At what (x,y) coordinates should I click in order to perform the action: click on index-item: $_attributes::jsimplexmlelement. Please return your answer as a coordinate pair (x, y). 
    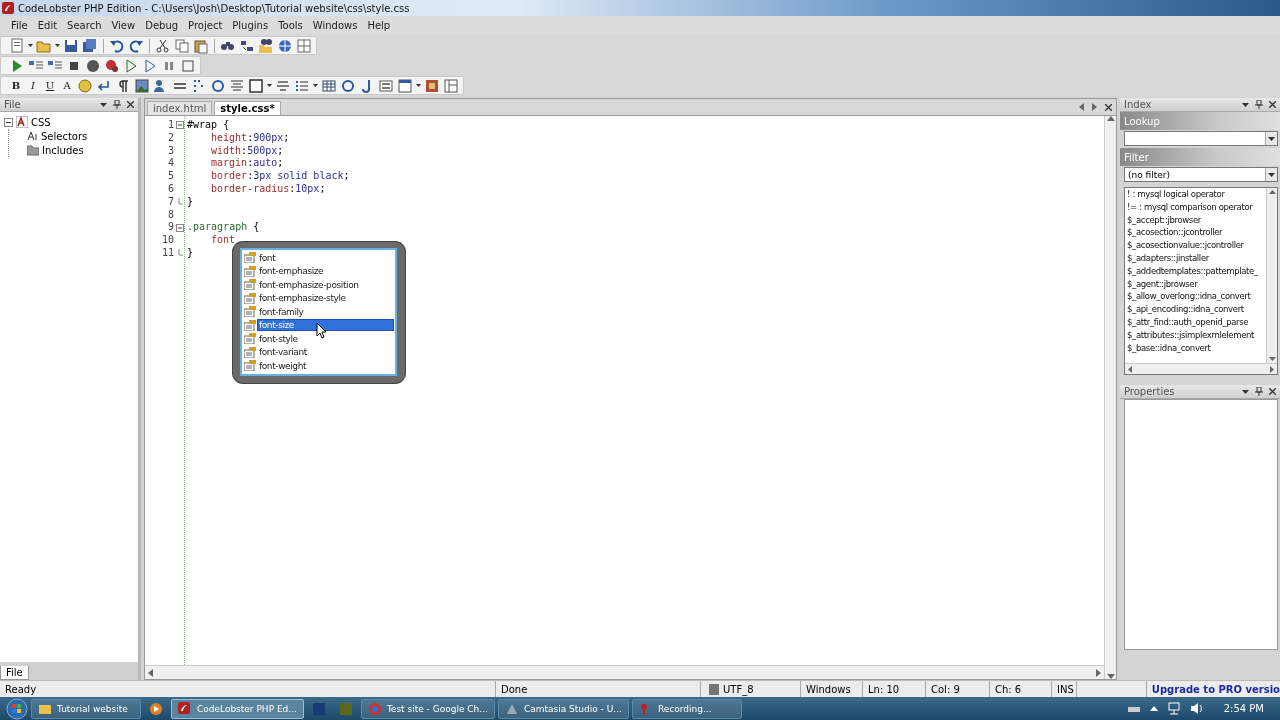
    Looking at the image, I should click on (1195, 336).